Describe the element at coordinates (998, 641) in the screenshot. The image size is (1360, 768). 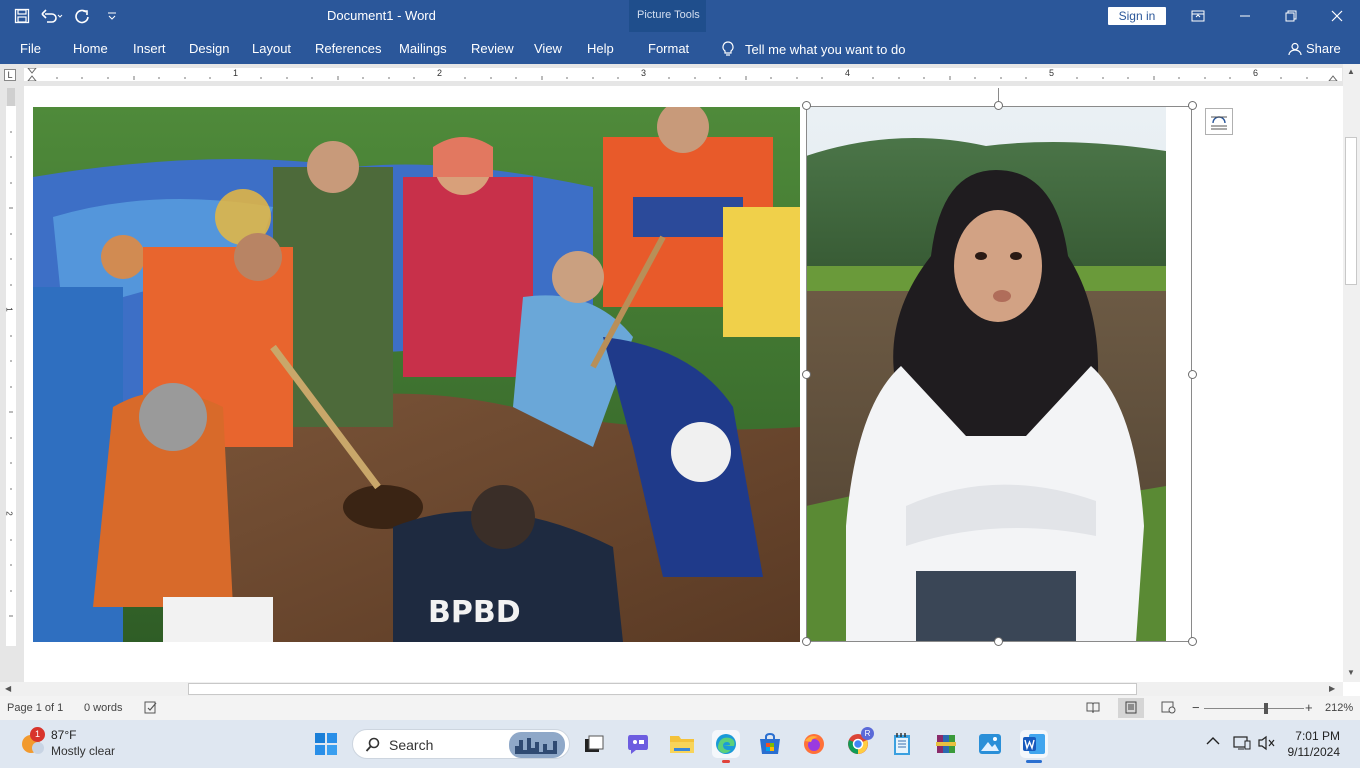
I see `resize-handle-bottom` at that location.